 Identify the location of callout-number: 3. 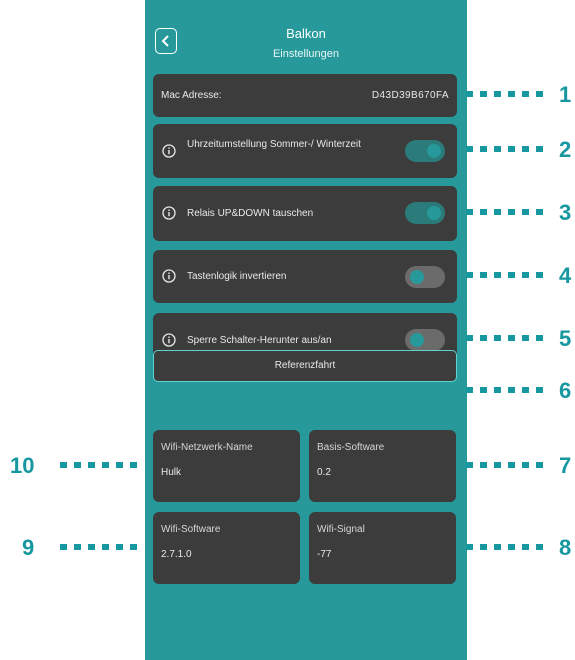
(565, 212).